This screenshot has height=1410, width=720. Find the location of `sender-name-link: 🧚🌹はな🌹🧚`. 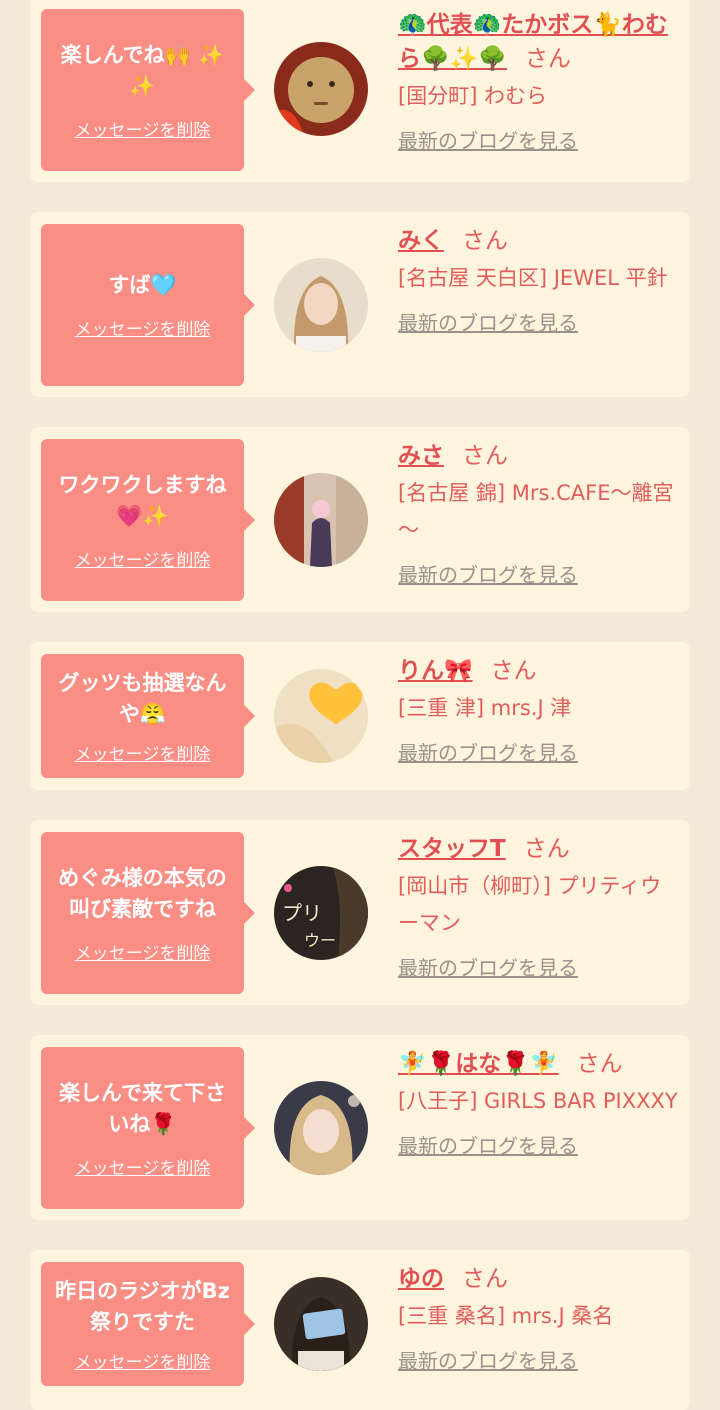

sender-name-link: 🧚🌹はな🌹🧚 is located at coordinates (478, 1064).